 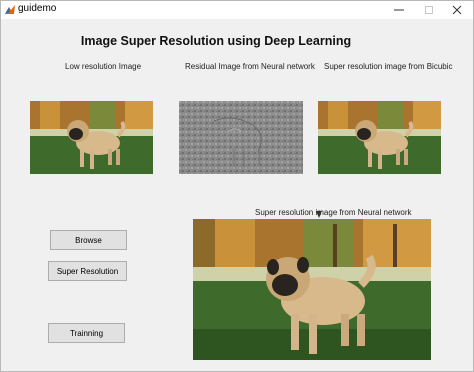 I want to click on window-title: guidemo, so click(x=37, y=8).